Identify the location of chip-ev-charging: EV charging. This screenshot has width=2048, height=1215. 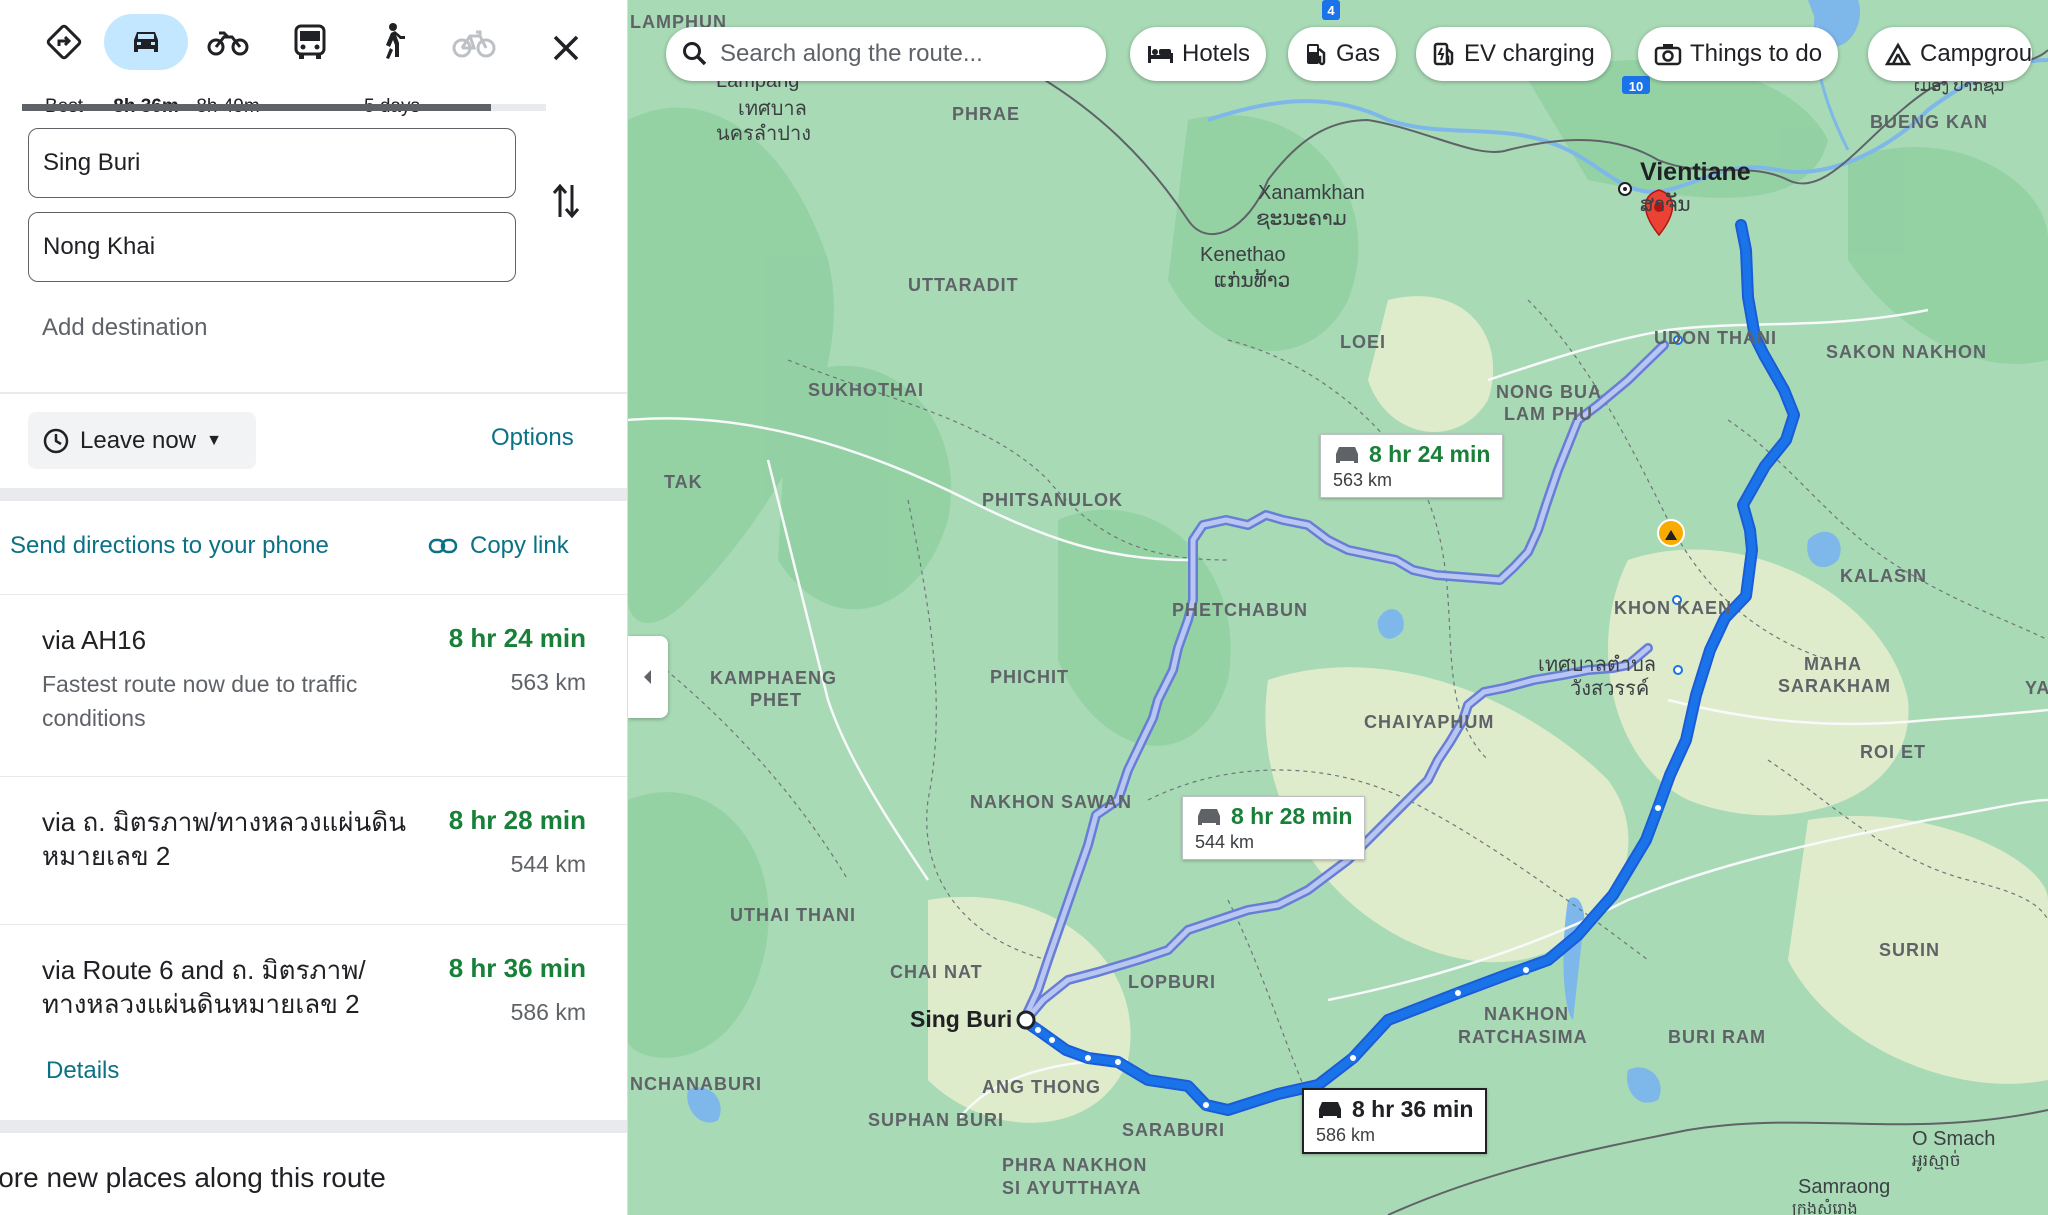
(1513, 54).